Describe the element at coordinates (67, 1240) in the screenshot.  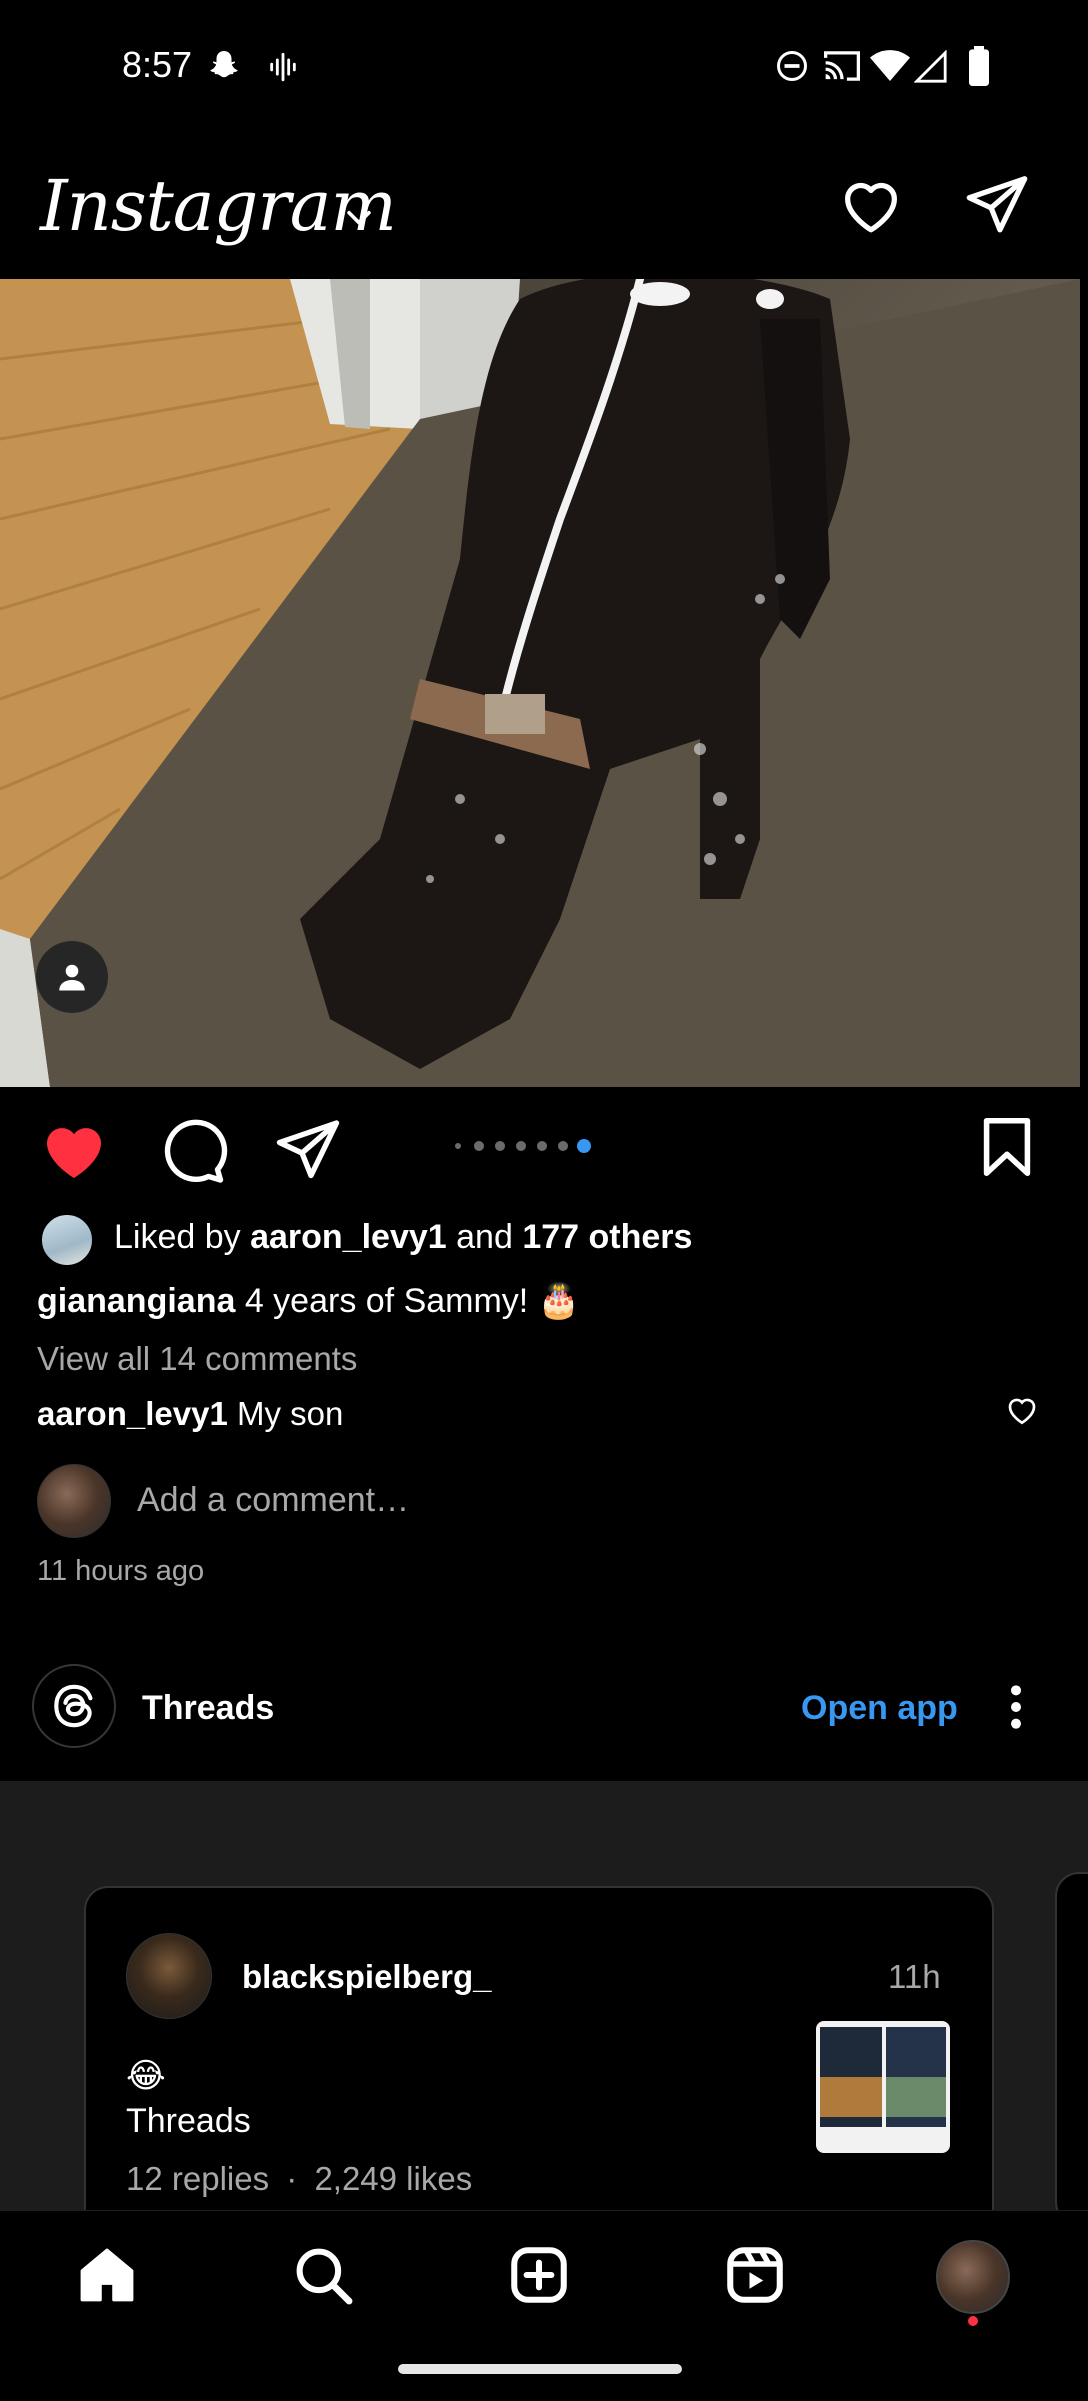
I see `liker-avatar` at that location.